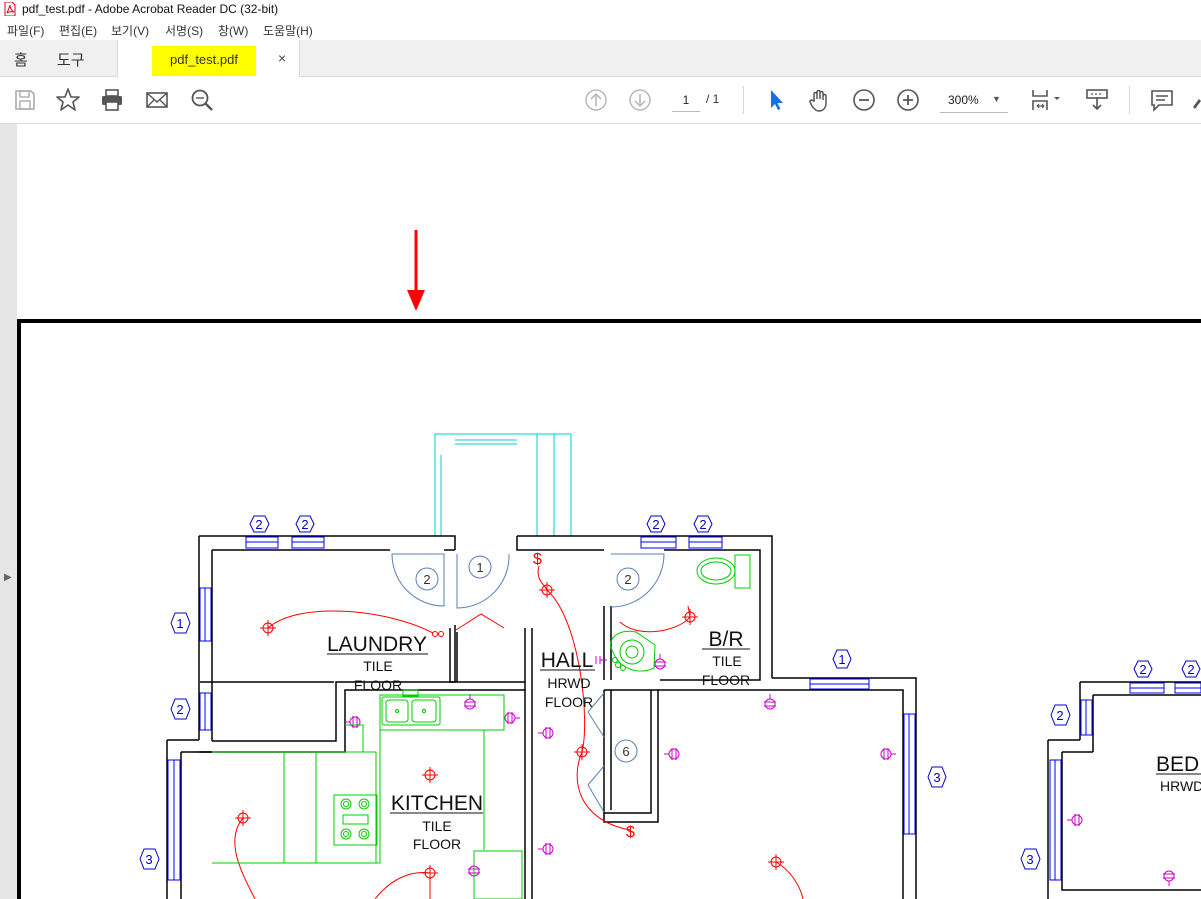 This screenshot has height=899, width=1201. I want to click on zoom-in-icon, so click(908, 100).